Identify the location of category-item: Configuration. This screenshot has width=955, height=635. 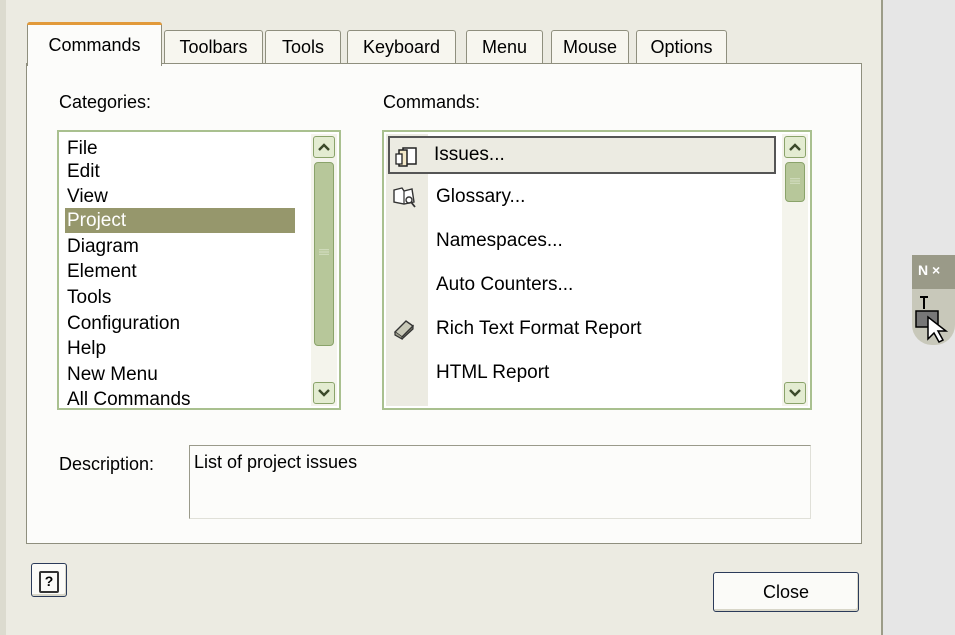
(122, 323).